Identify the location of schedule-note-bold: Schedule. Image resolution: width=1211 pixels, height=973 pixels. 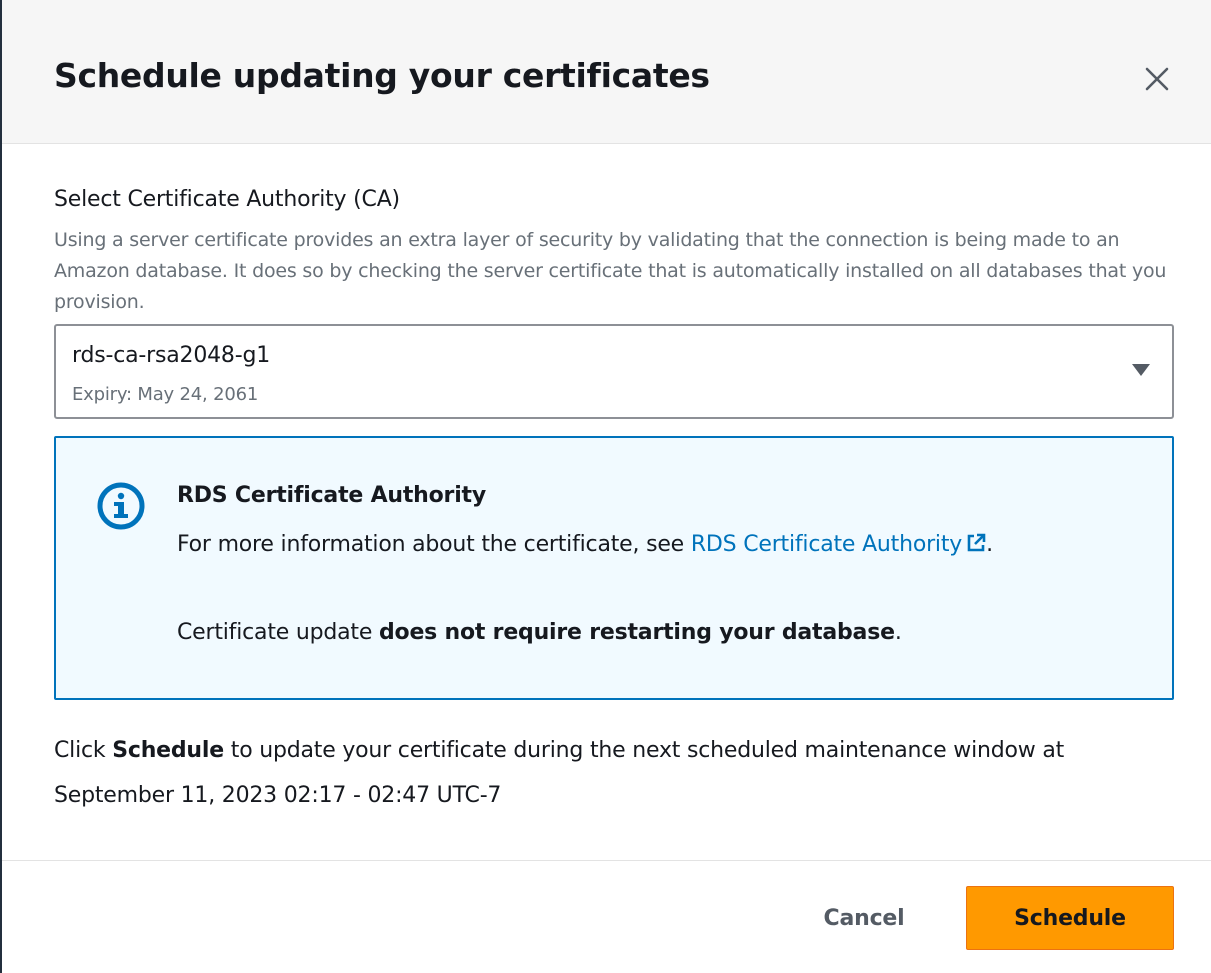
(168, 750).